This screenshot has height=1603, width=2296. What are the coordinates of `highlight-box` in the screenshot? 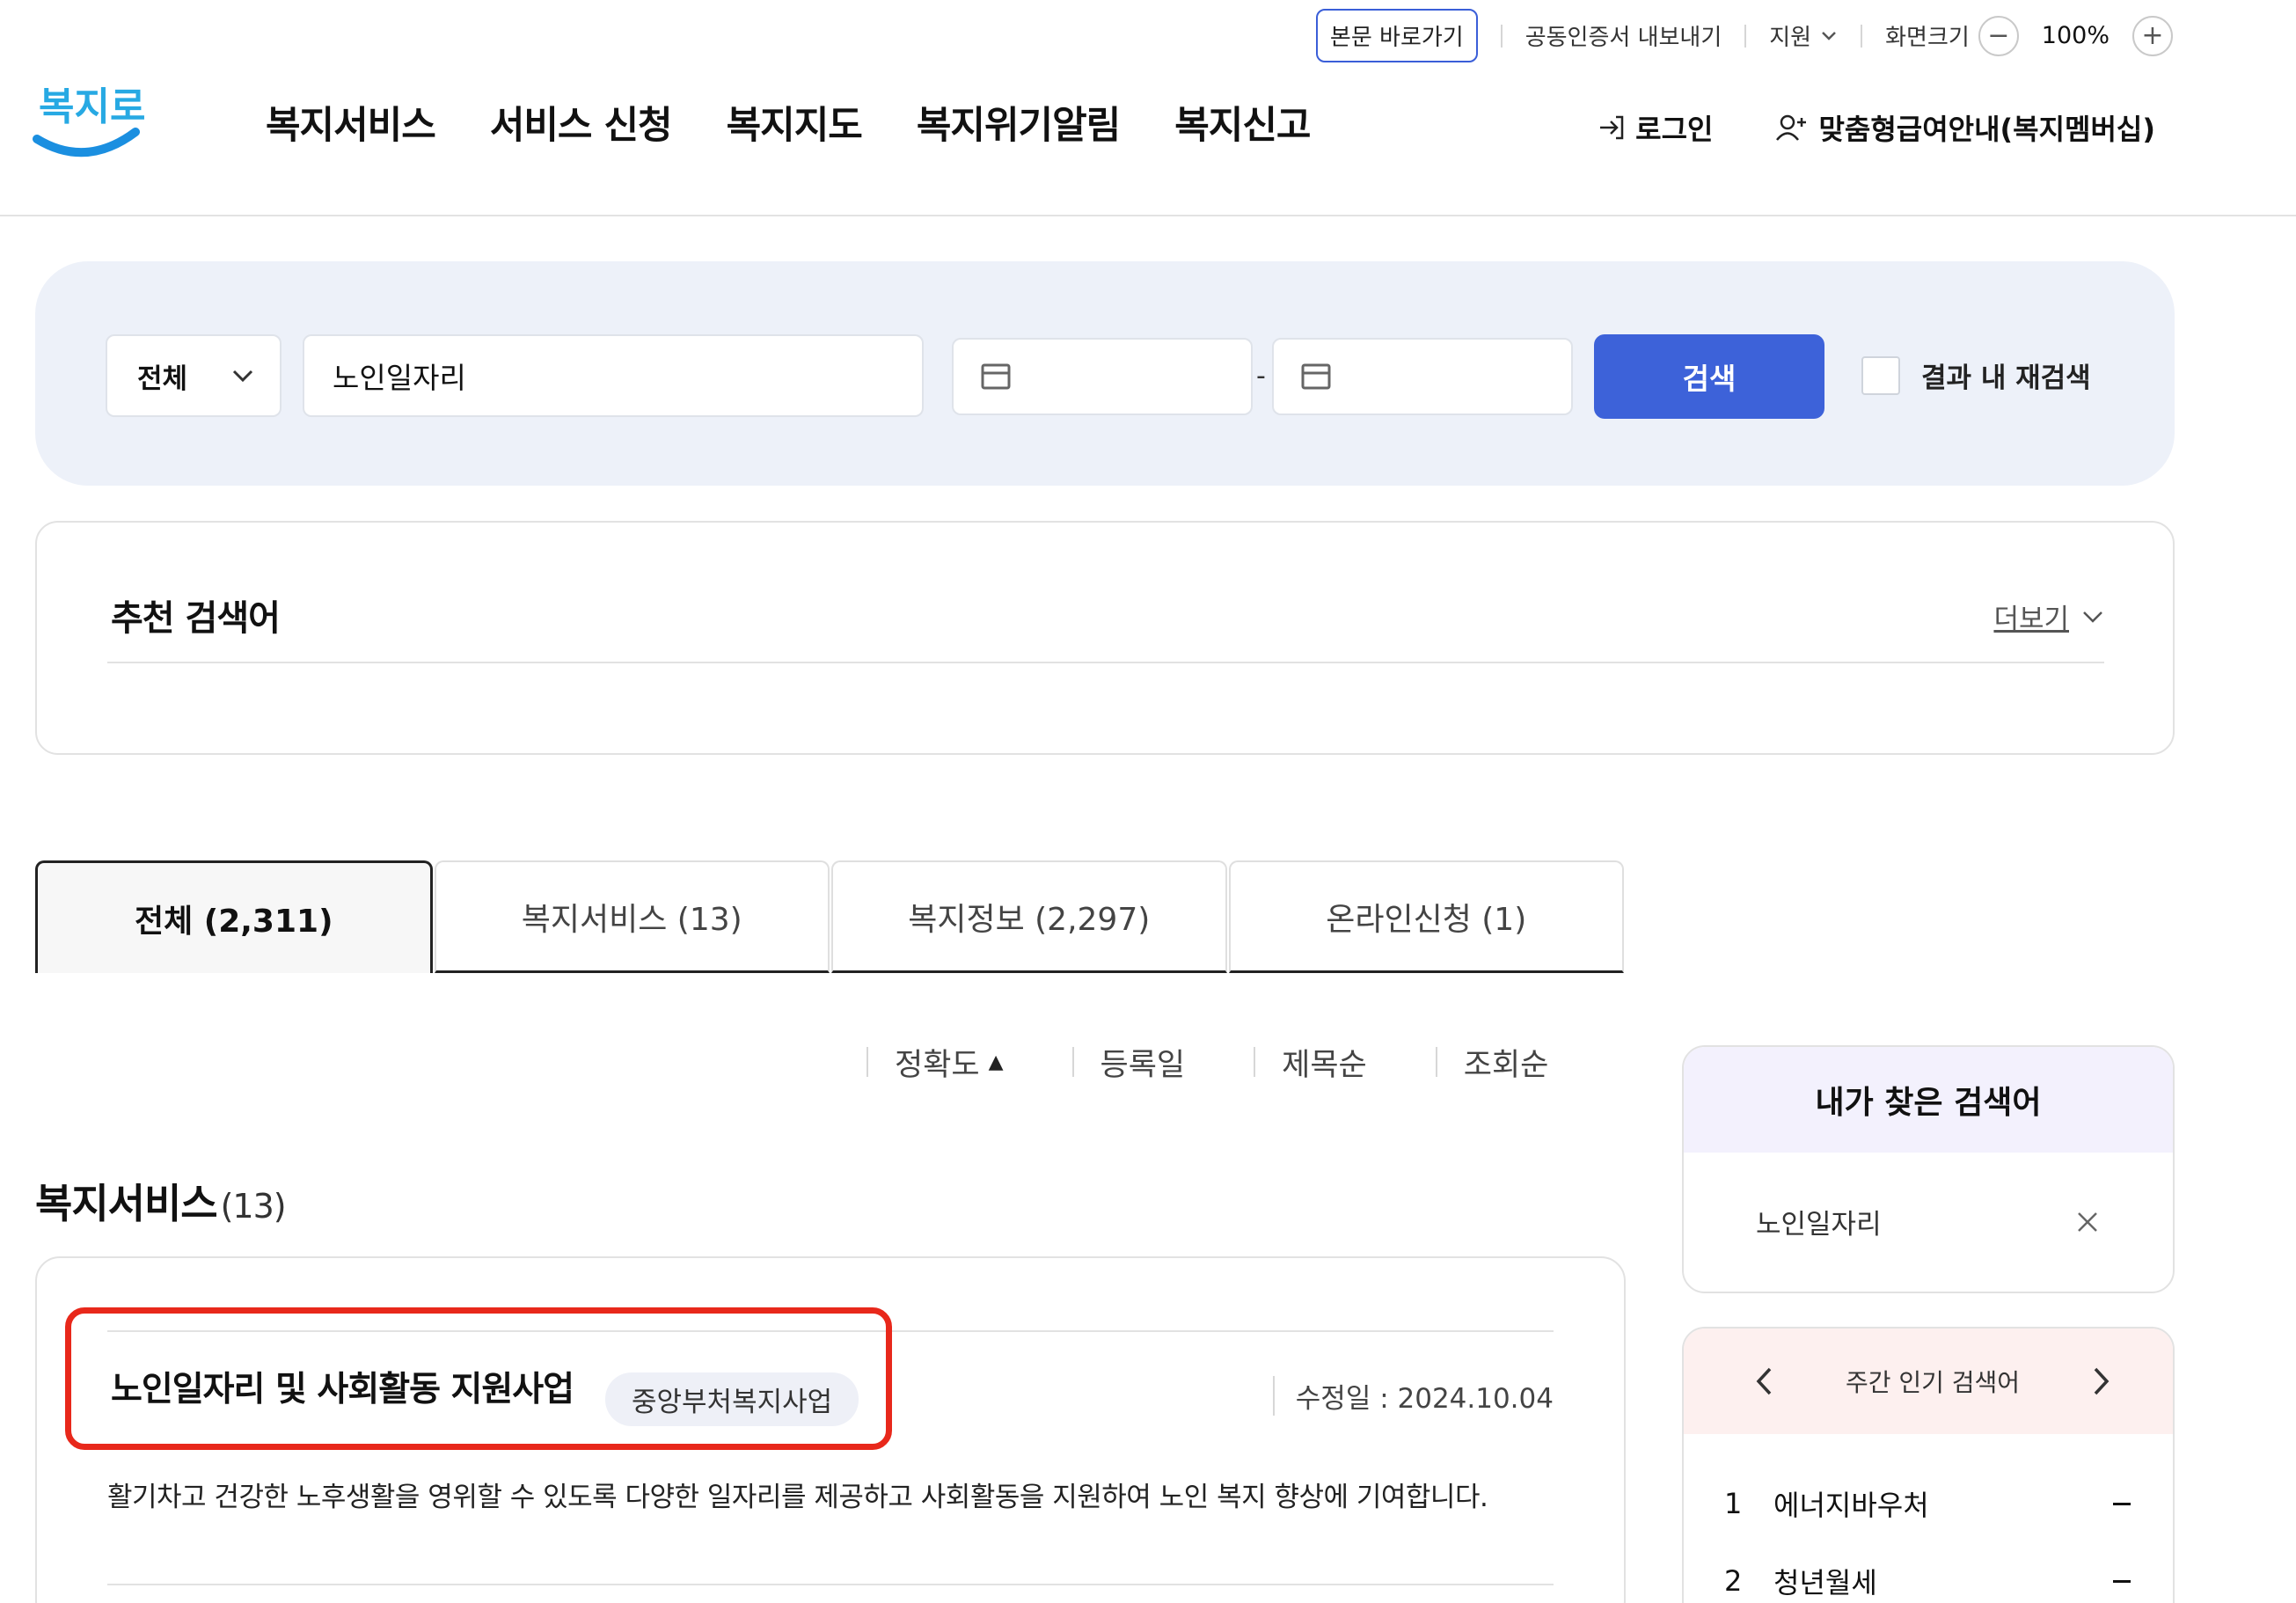 It's located at (478, 1379).